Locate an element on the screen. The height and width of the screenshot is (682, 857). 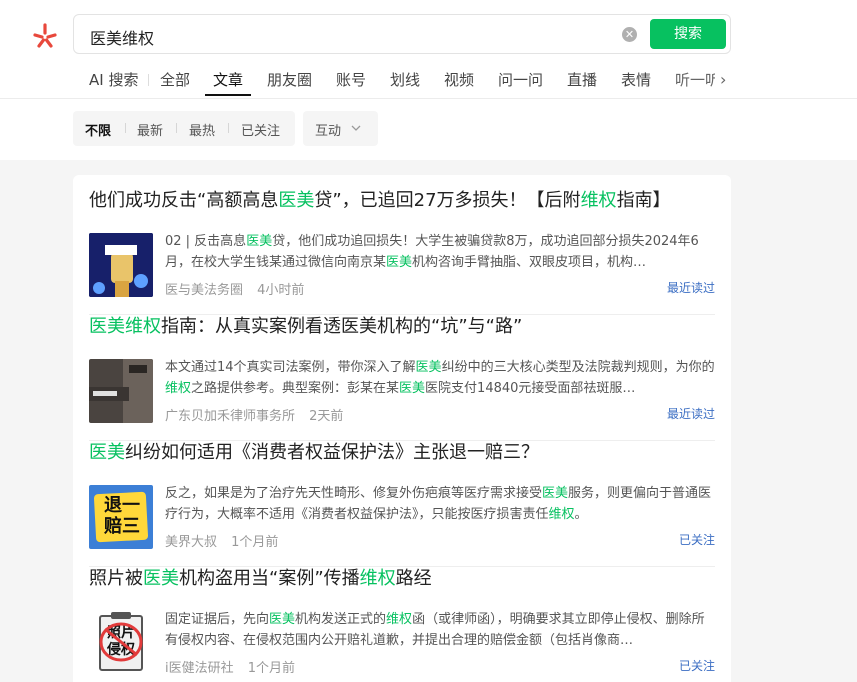
thumbnail-text-line: 退一 is located at coordinates (122, 505).